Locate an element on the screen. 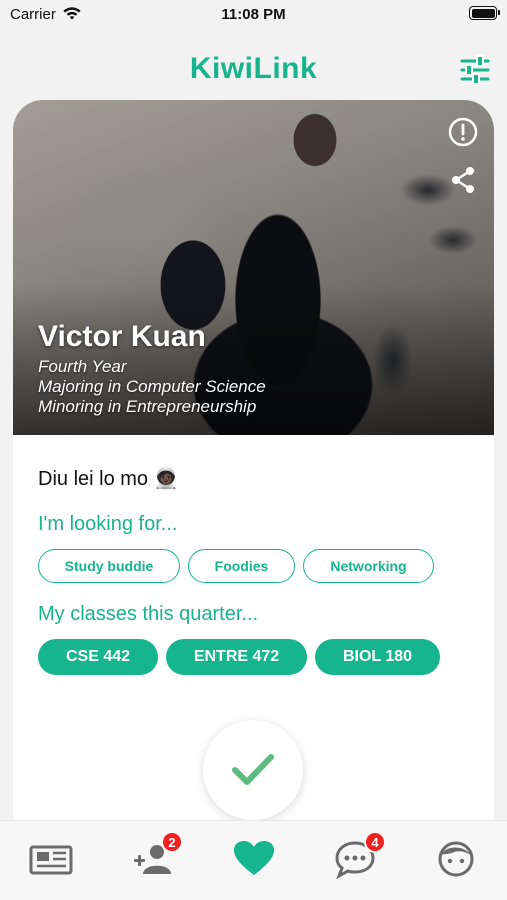 The image size is (507, 900). report-icon is located at coordinates (463, 132).